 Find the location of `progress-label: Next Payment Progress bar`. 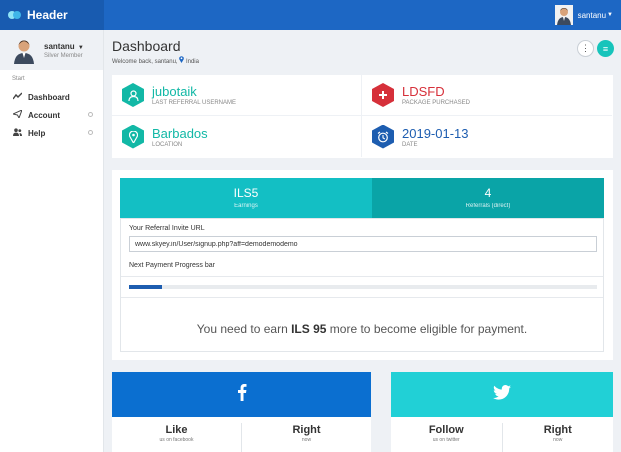

progress-label: Next Payment Progress bar is located at coordinates (172, 265).